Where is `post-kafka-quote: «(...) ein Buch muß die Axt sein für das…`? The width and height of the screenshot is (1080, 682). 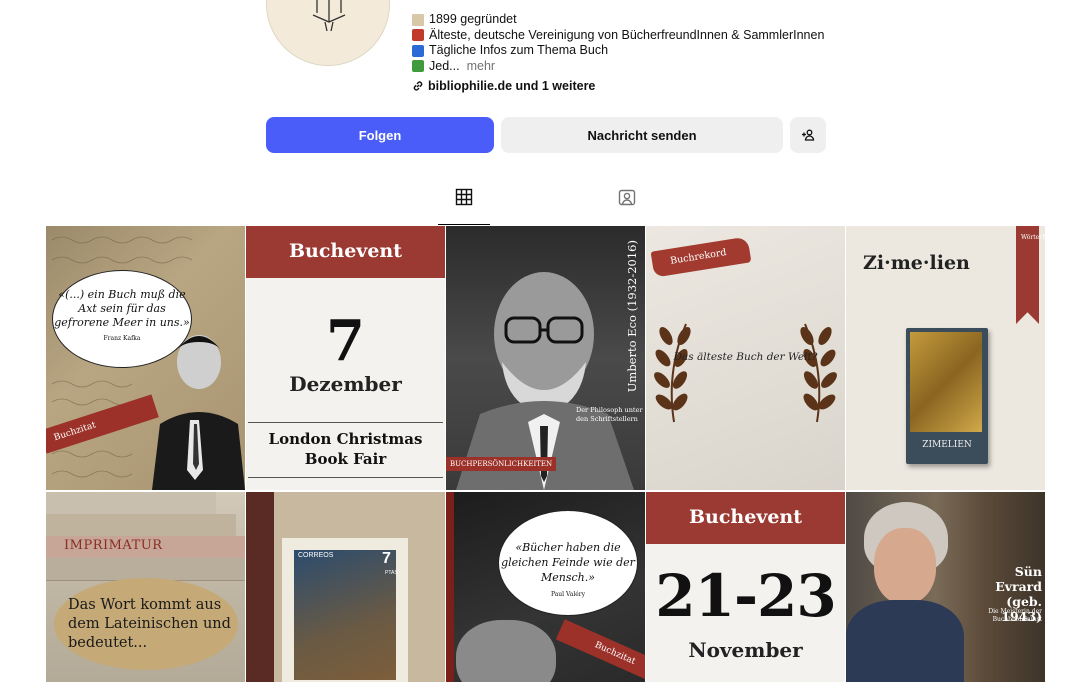 post-kafka-quote: «(...) ein Buch muß die Axt sein für das… is located at coordinates (145, 358).